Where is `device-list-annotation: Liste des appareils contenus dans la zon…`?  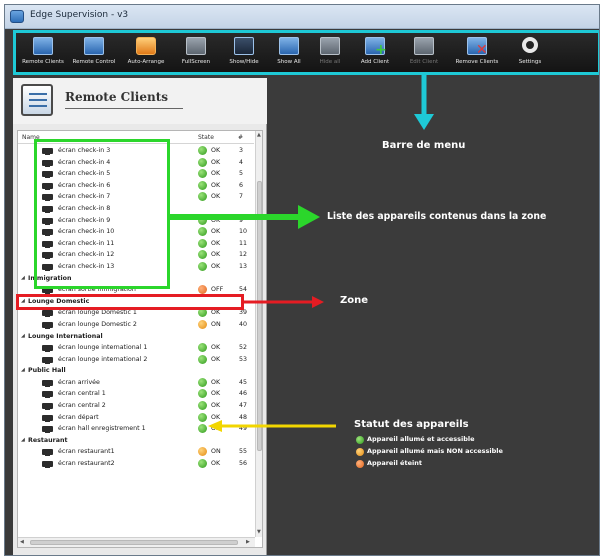
device-list-annotation: Liste des appareils contenus dans la zon… is located at coordinates (437, 216).